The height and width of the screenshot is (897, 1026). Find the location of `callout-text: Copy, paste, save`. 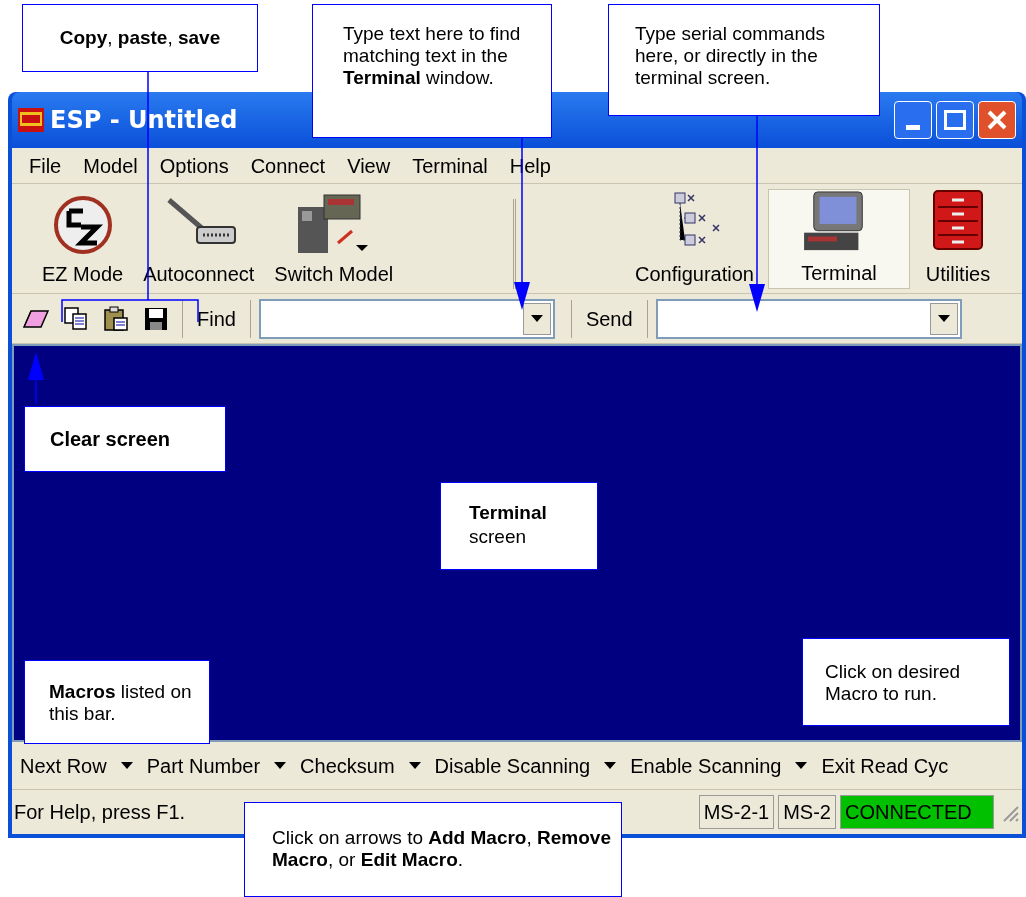

callout-text: Copy, paste, save is located at coordinates (140, 37).